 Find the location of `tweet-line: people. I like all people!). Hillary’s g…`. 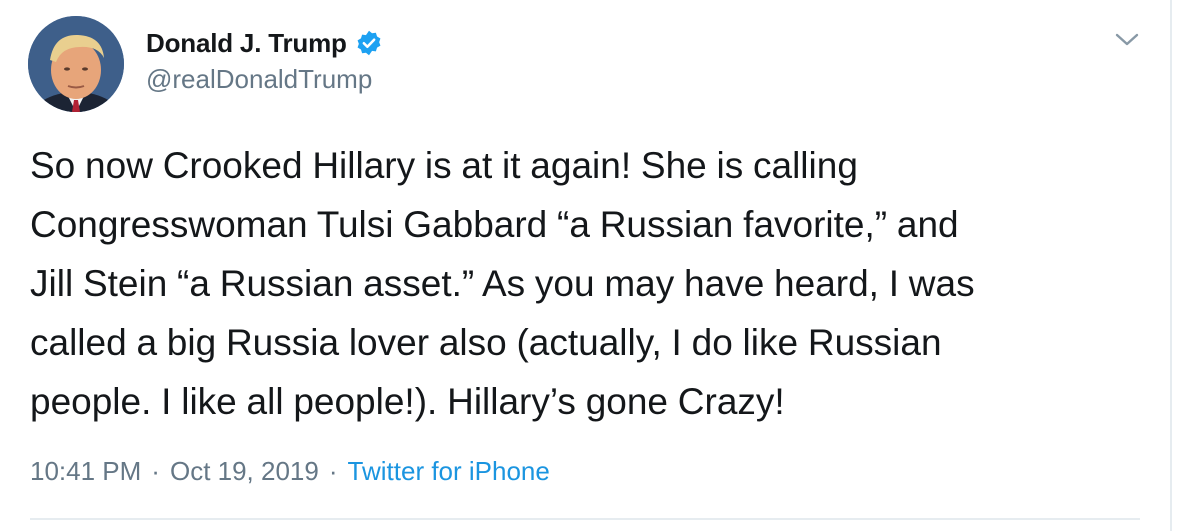

tweet-line: people. I like all people!). Hillary’s g… is located at coordinates (407, 401).